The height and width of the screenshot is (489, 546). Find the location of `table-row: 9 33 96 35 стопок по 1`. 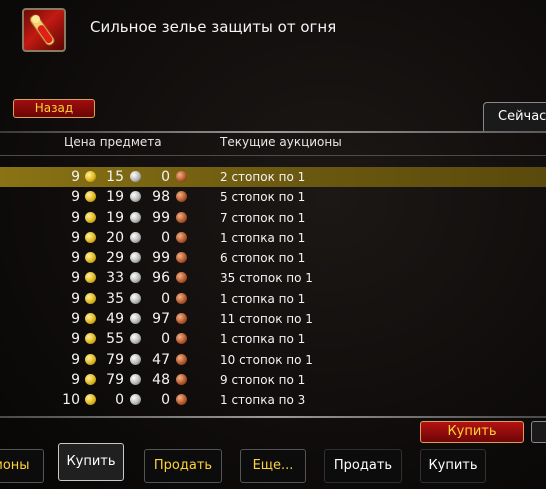

table-row: 9 33 96 35 стопок по 1 is located at coordinates (273, 278).